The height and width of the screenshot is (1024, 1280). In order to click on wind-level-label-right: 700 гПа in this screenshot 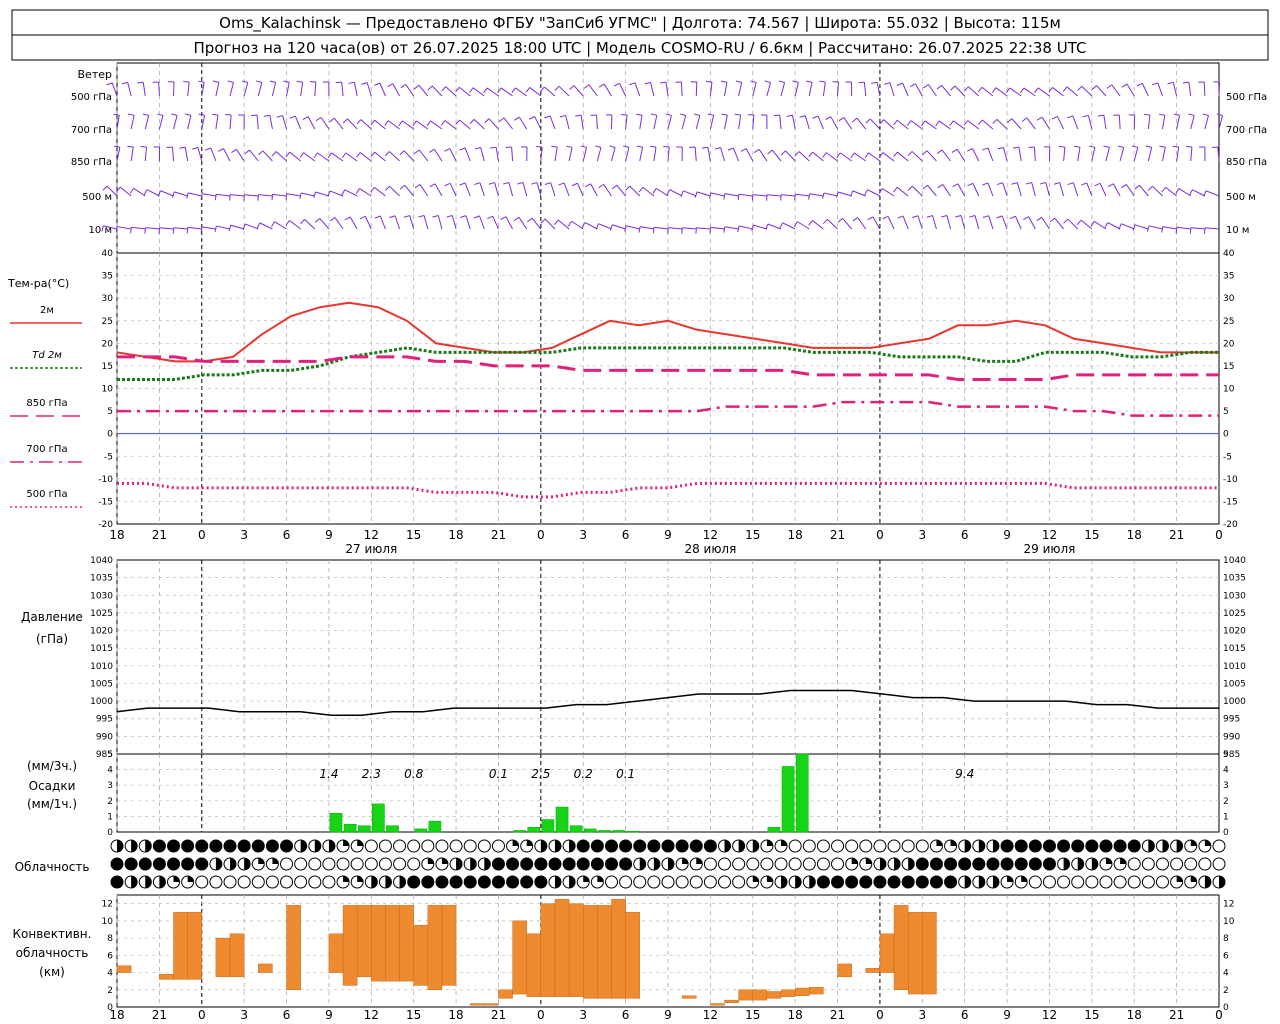, I will do `click(1246, 130)`.